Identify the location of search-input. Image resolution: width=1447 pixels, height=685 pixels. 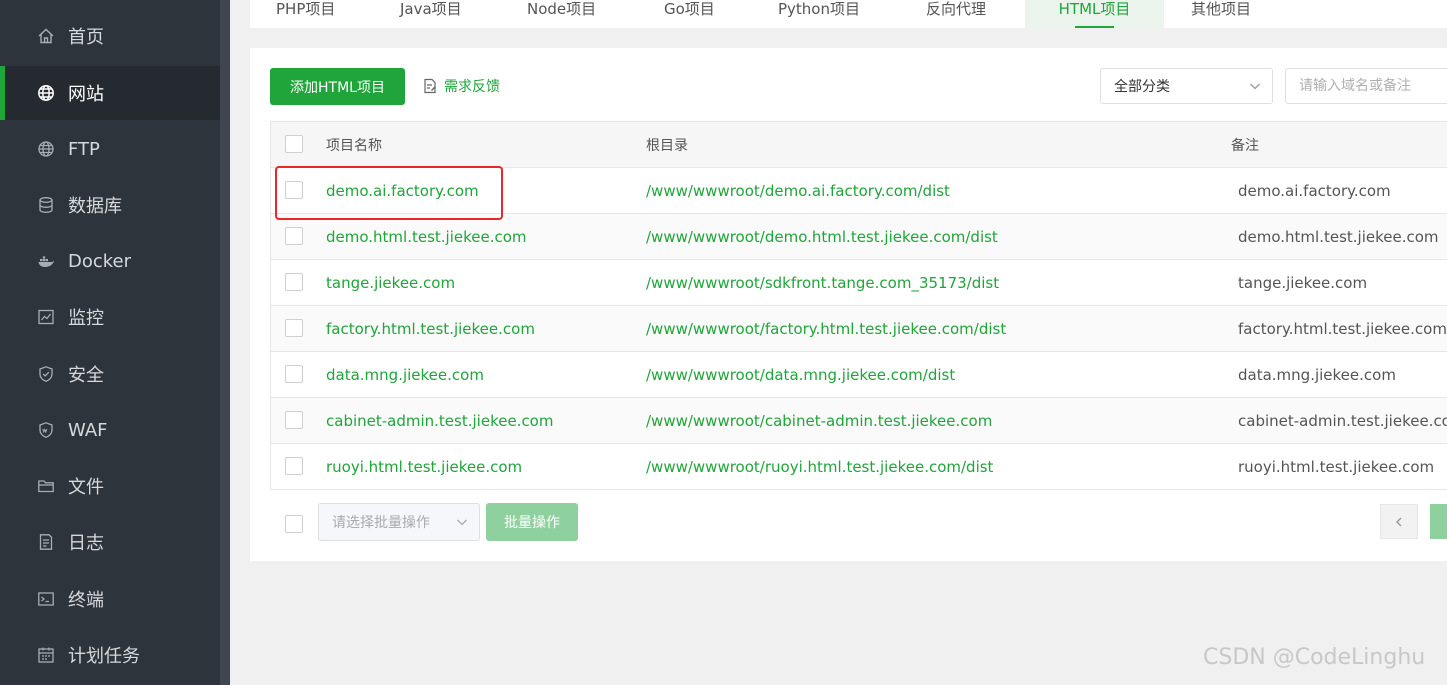
(1366, 86).